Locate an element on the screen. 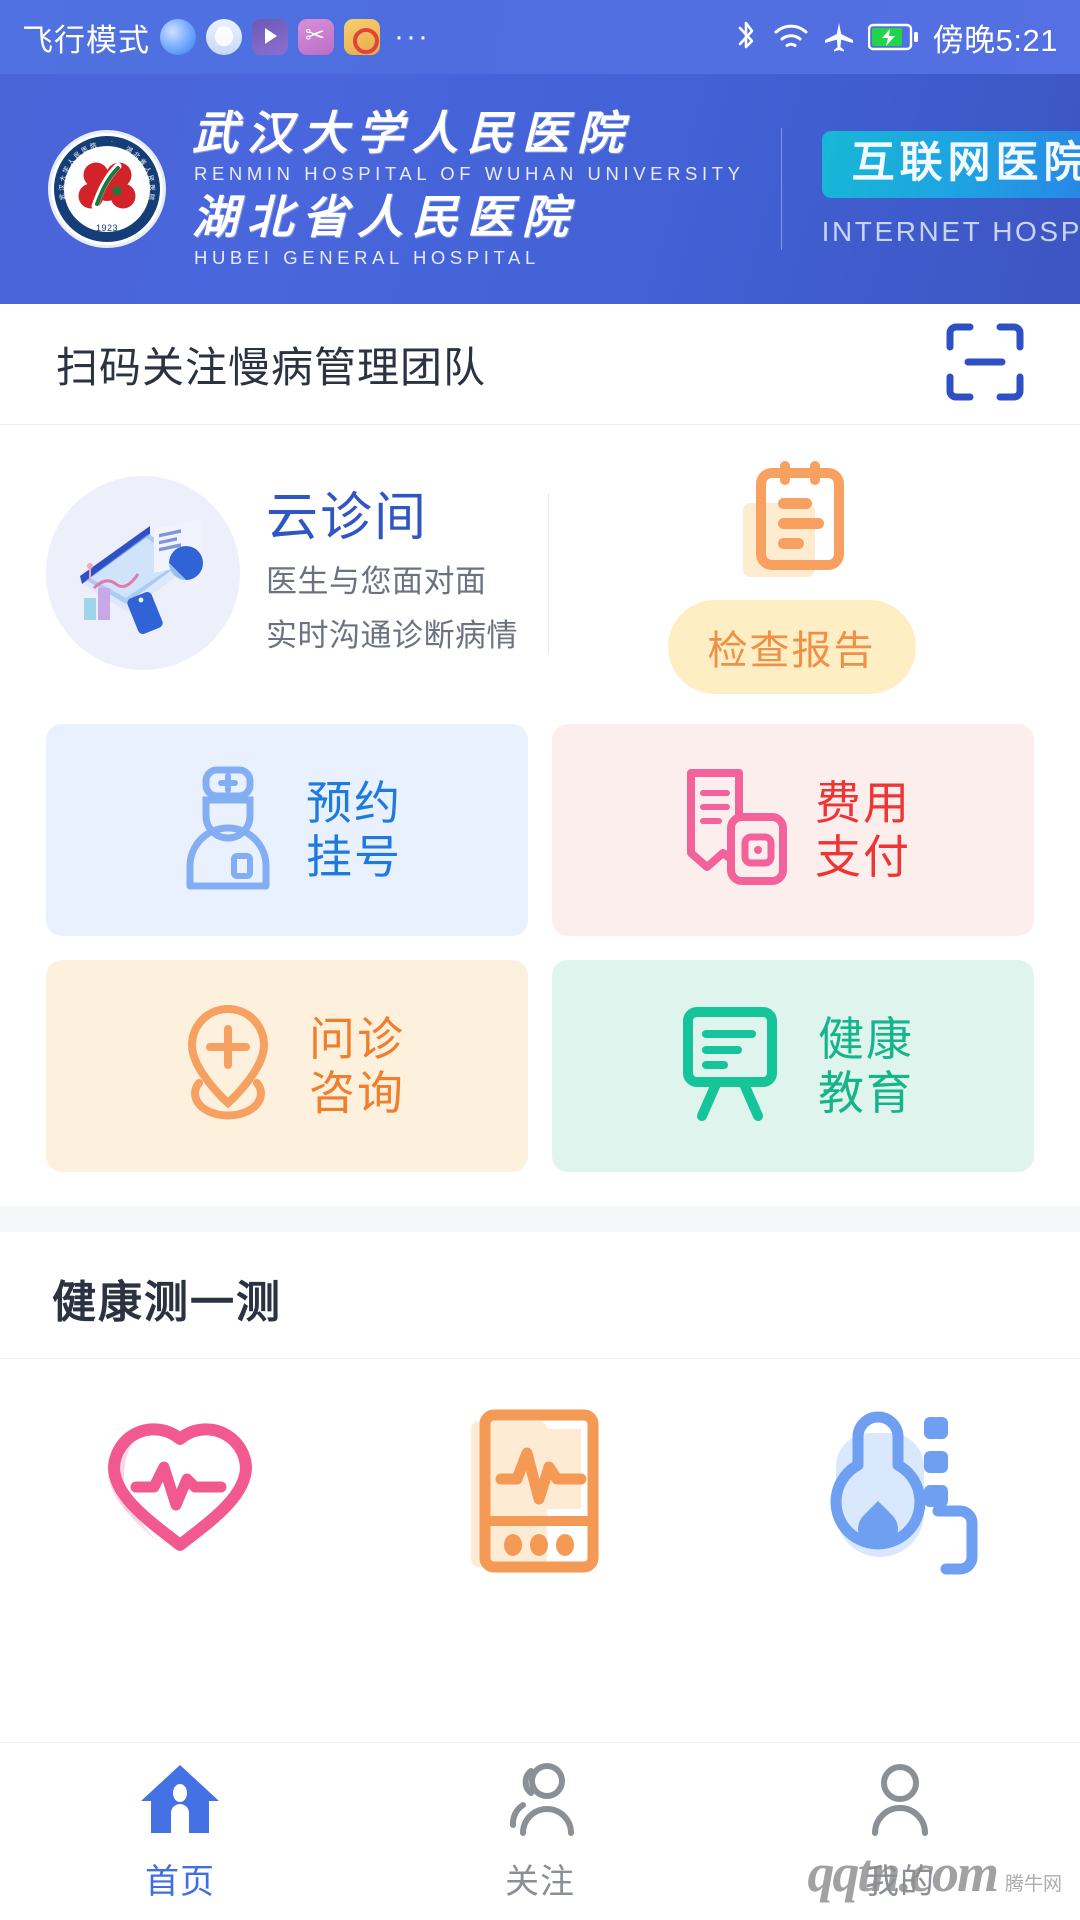  exam-report-button: 检查报告 is located at coordinates (791, 647).